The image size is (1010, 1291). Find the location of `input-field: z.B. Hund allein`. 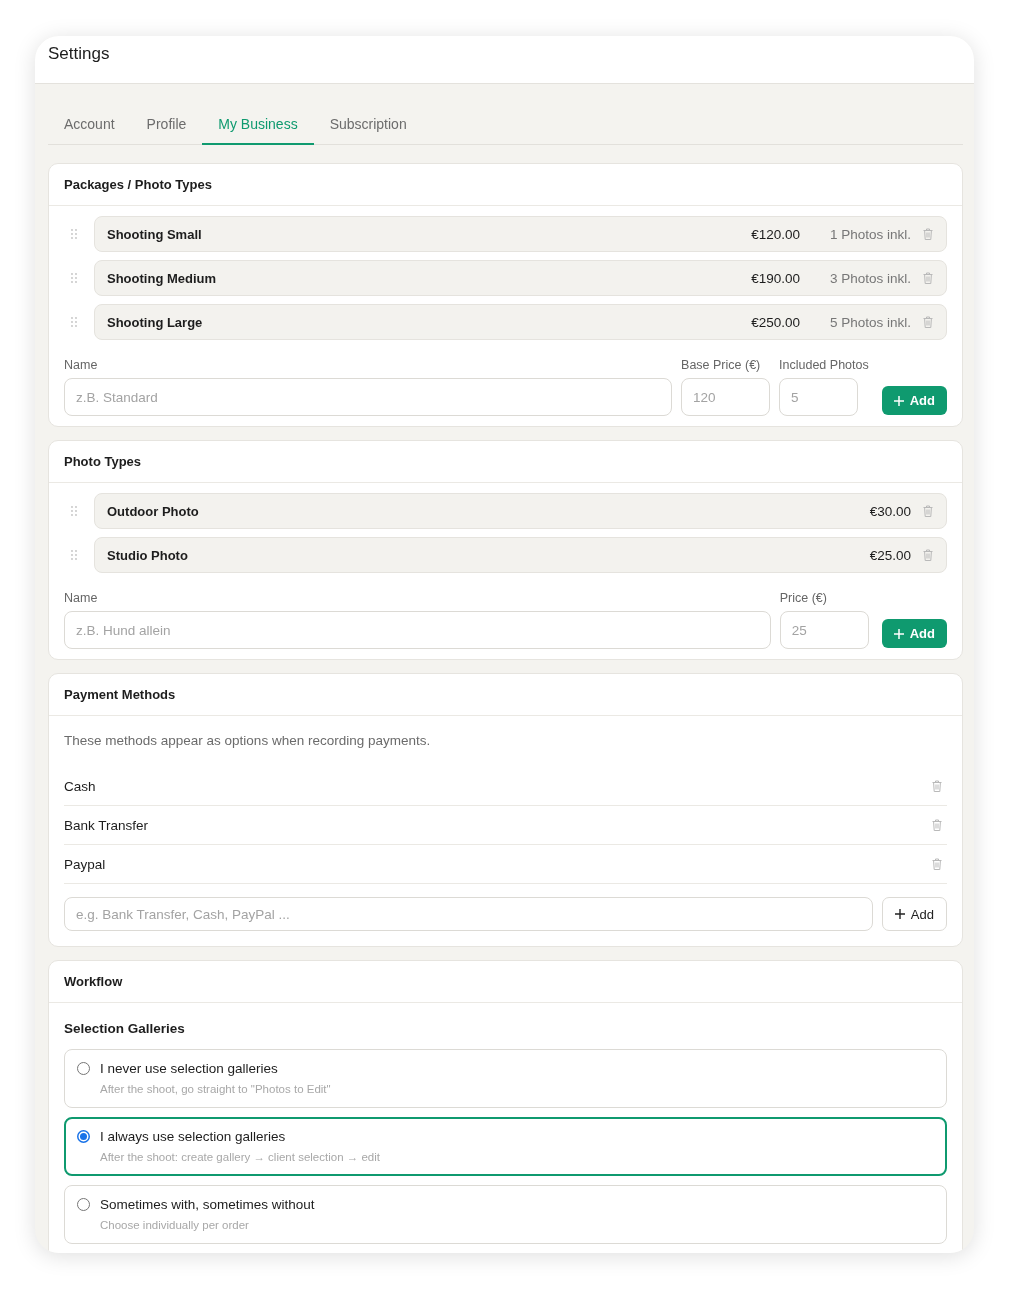

input-field: z.B. Hund allein is located at coordinates (417, 630).